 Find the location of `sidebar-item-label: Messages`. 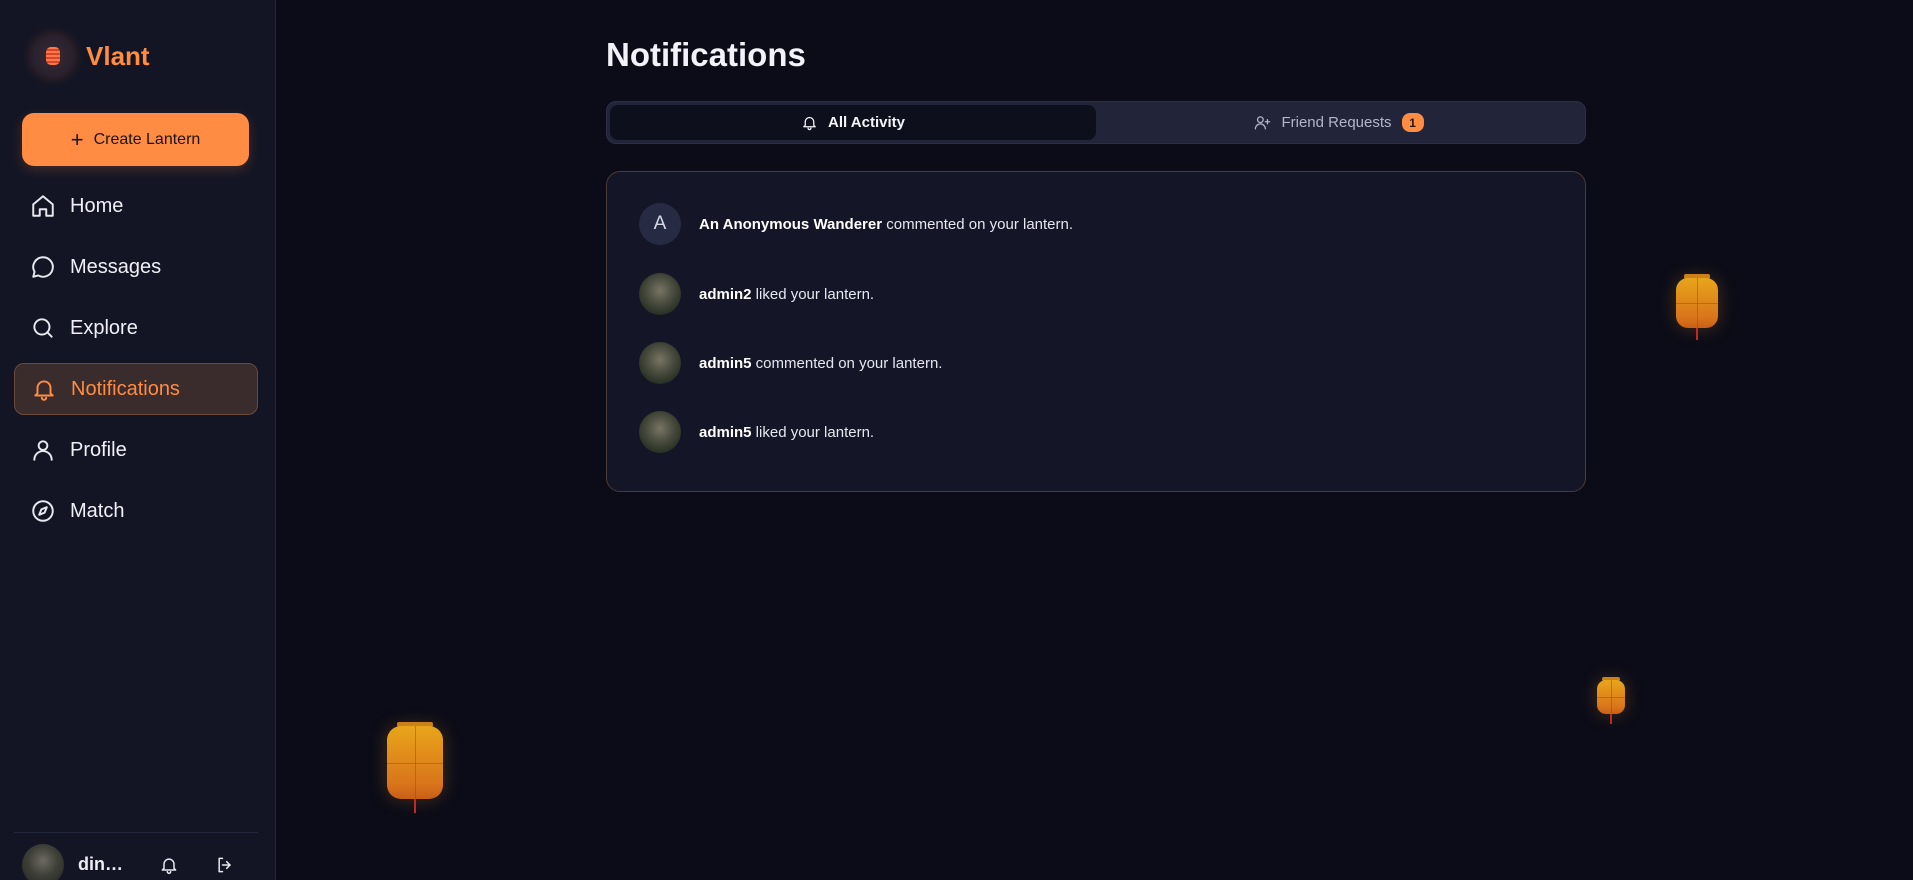

sidebar-item-label: Messages is located at coordinates (116, 266).